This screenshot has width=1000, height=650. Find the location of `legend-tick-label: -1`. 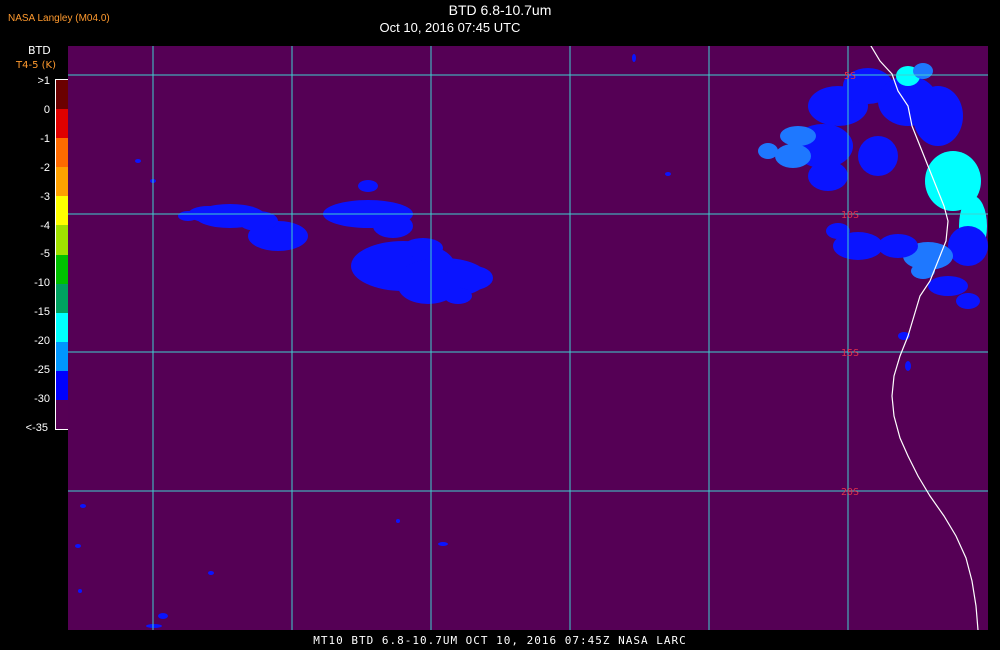

legend-tick-label: -1 is located at coordinates (45, 138).